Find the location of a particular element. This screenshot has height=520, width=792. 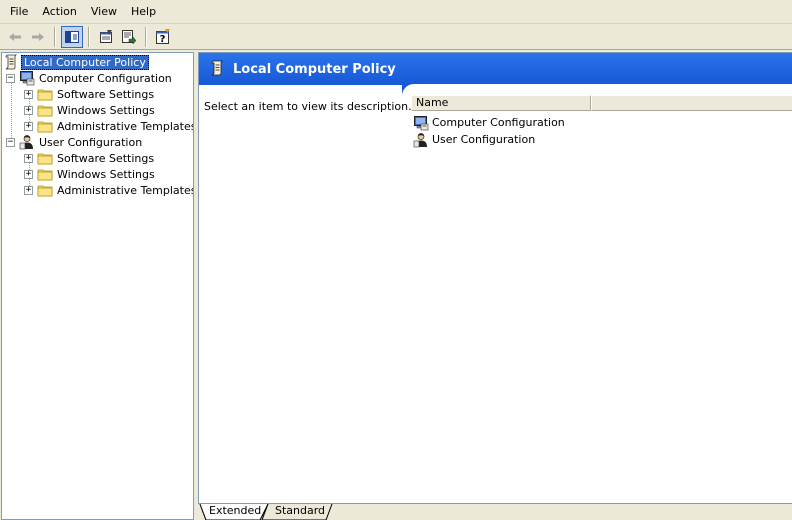

menu-file: File is located at coordinates (19, 11).